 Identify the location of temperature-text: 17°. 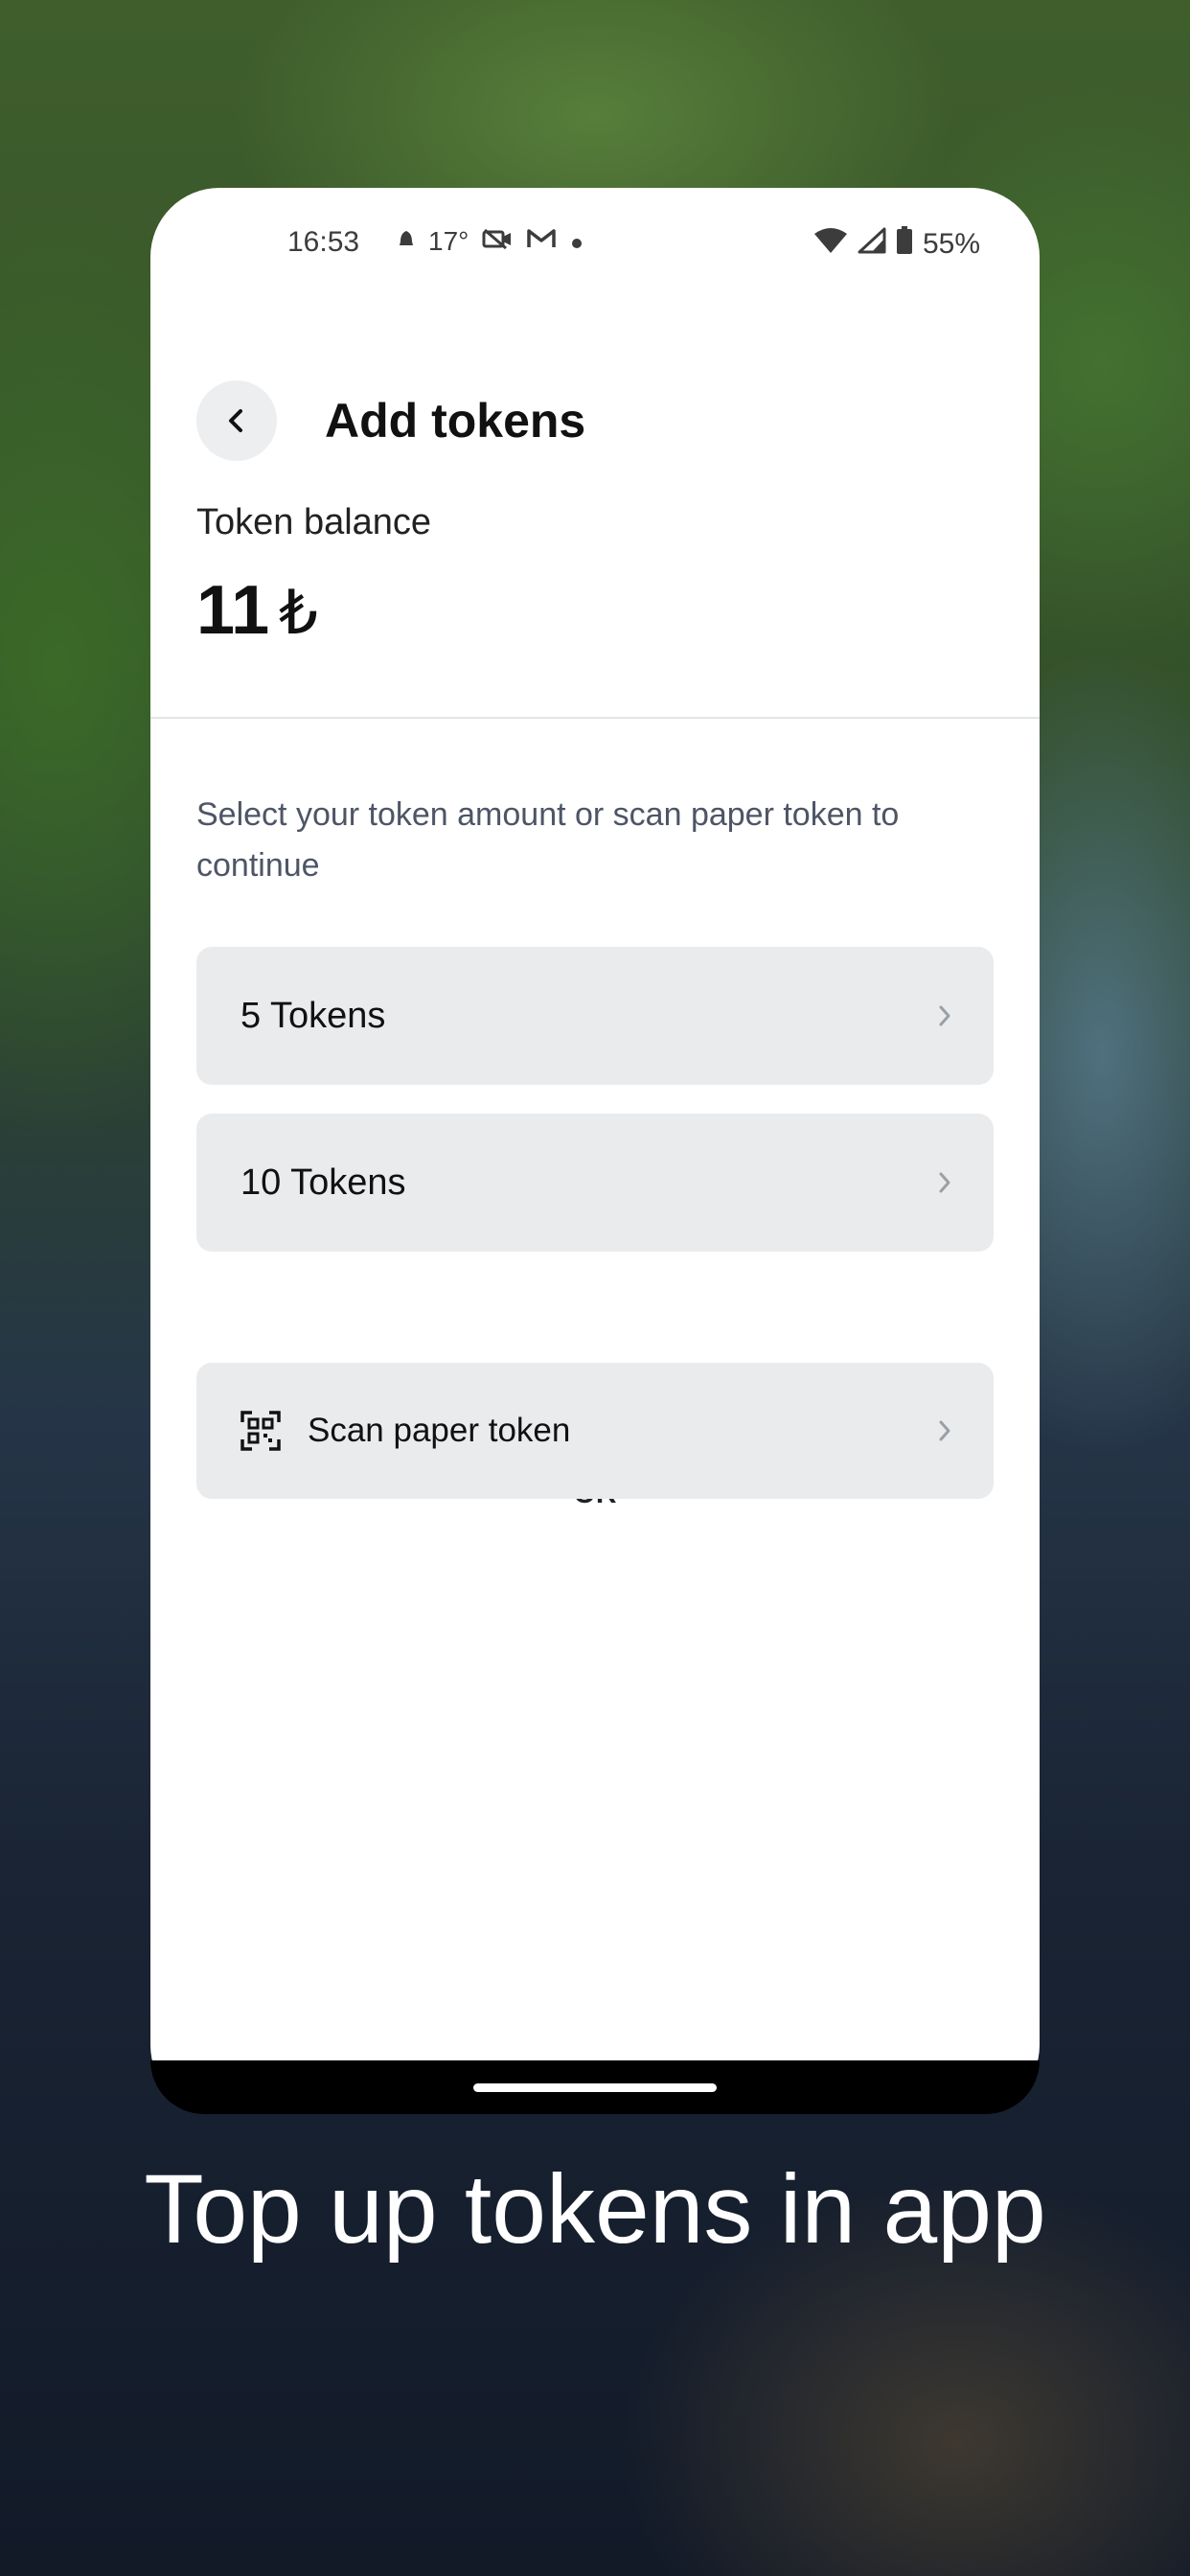
(449, 241).